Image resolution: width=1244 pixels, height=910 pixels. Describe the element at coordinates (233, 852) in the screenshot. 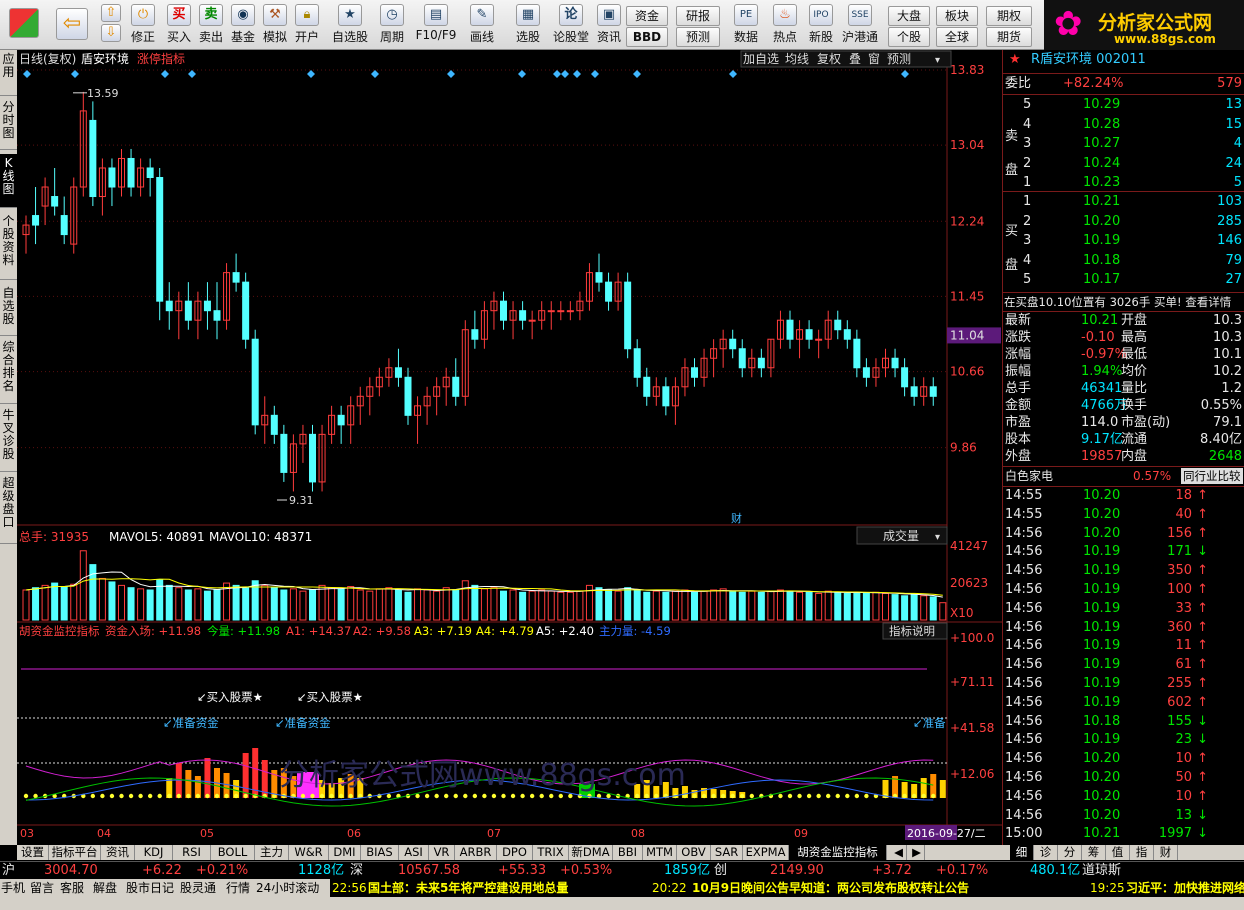

I see `indicator-tab: BOLL` at that location.